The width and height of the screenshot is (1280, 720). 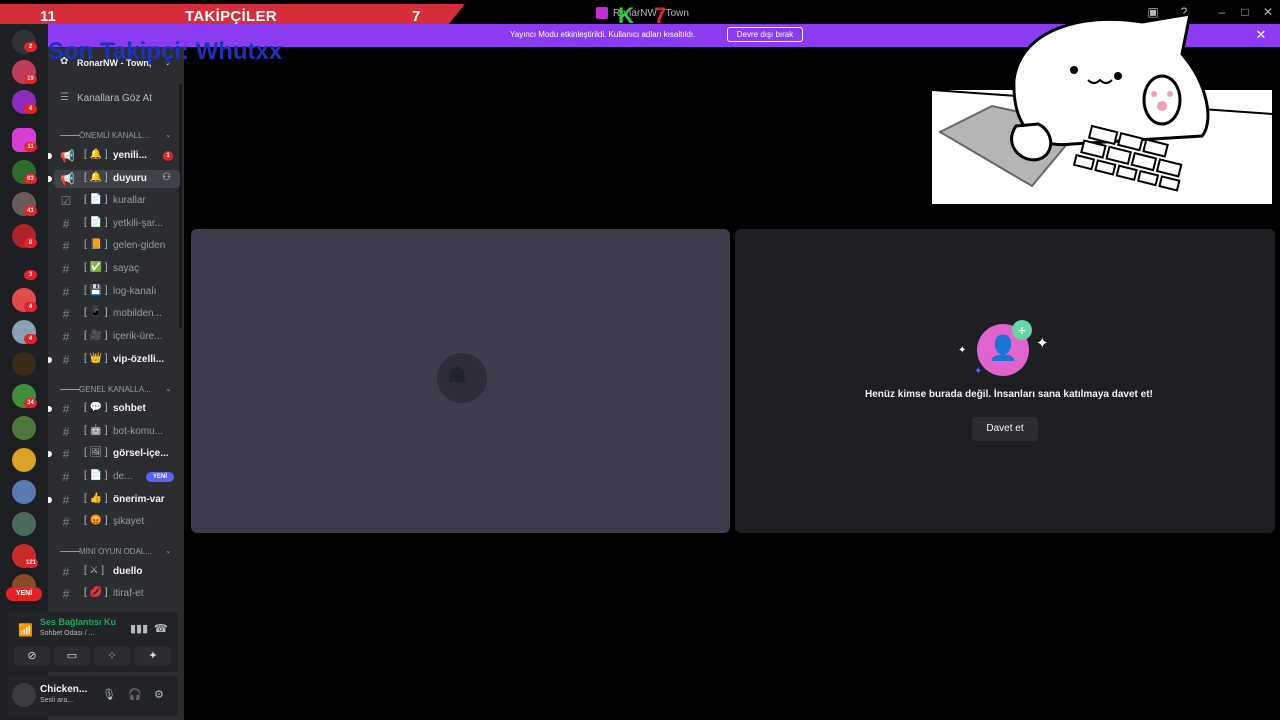 I want to click on invite-icon: ⚇, so click(x=166, y=177).